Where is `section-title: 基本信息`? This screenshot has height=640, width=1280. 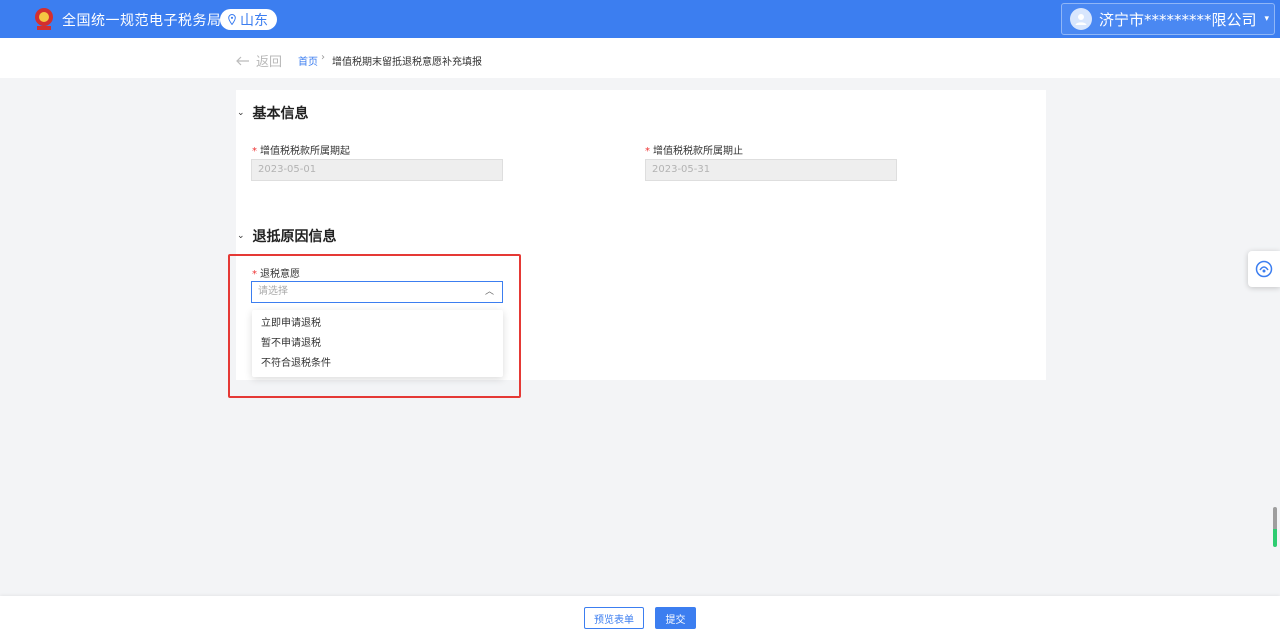 section-title: 基本信息 is located at coordinates (280, 114).